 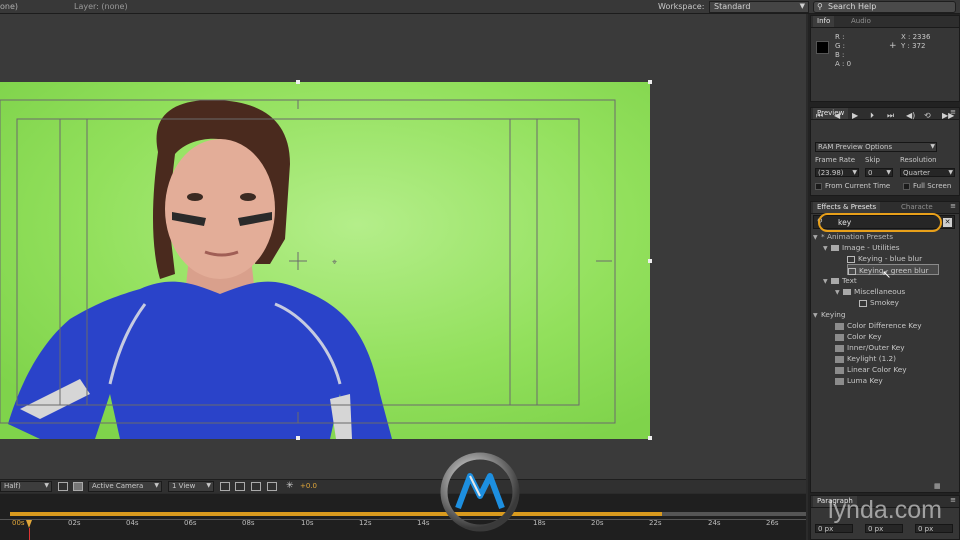 What do you see at coordinates (35, 8) in the screenshot?
I see `composition-tab: one)` at bounding box center [35, 8].